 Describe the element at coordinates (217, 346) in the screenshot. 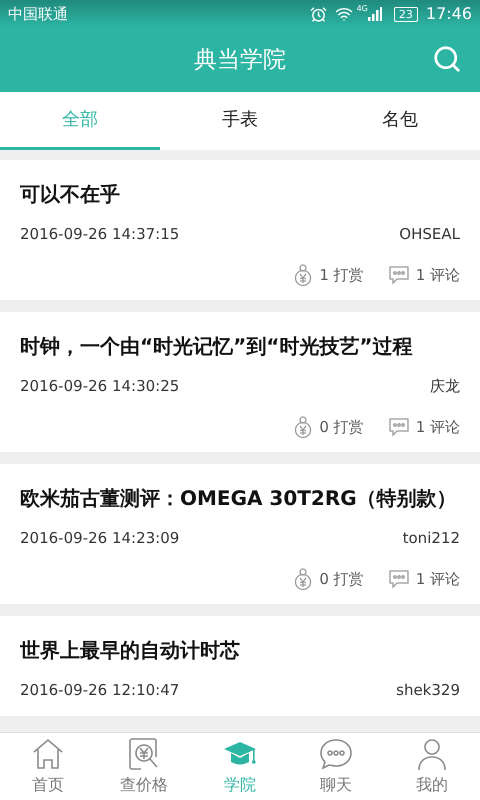

I see `article-title: 时钟，一个由“时光记忆”到“时光技艺”过程` at that location.